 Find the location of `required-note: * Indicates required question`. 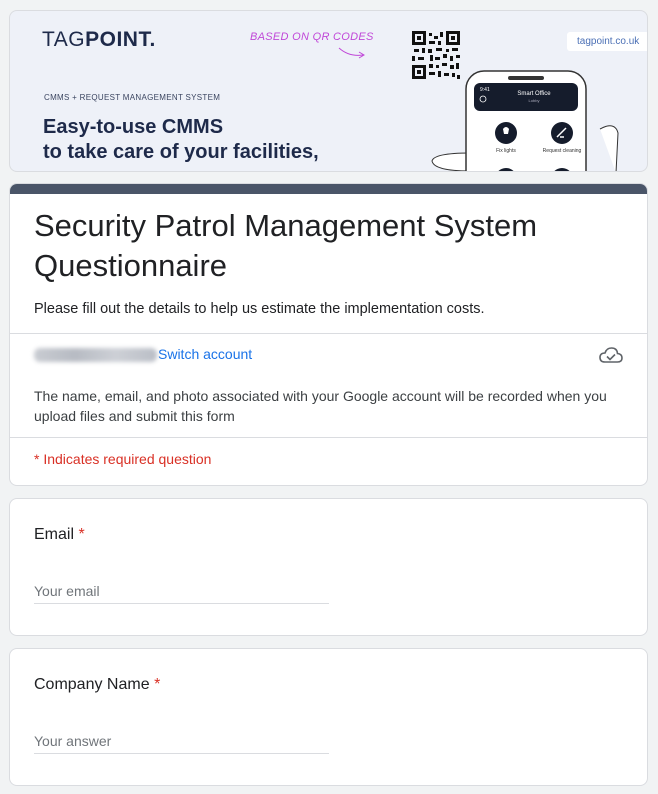

required-note: * Indicates required question is located at coordinates (123, 459).